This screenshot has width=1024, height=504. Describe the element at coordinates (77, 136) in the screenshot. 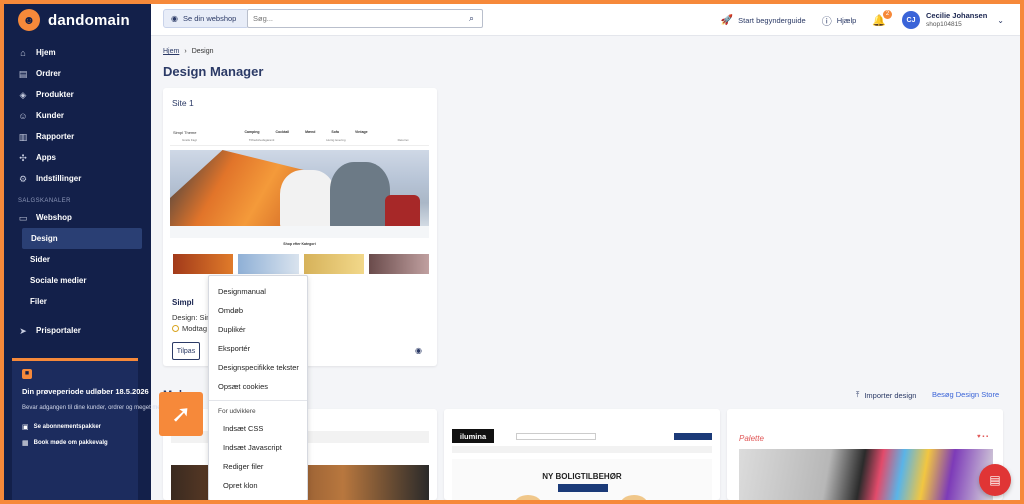

I see `sidebar-item-rapporter: ▥ Rapporter` at that location.